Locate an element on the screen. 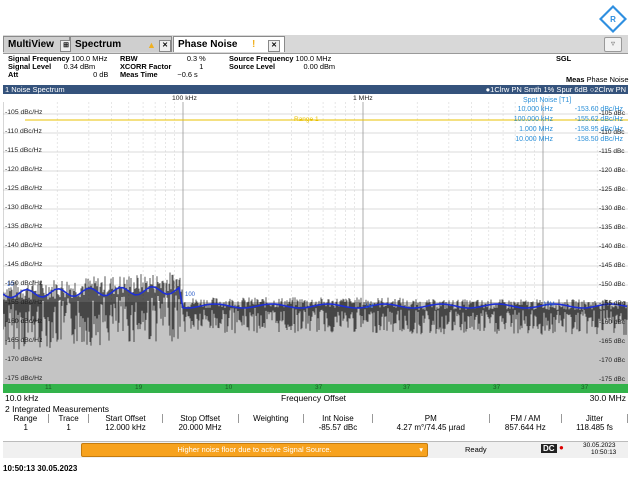 This screenshot has height=487, width=631. y-tick-left: -165 dBc/Hz is located at coordinates (24, 340).